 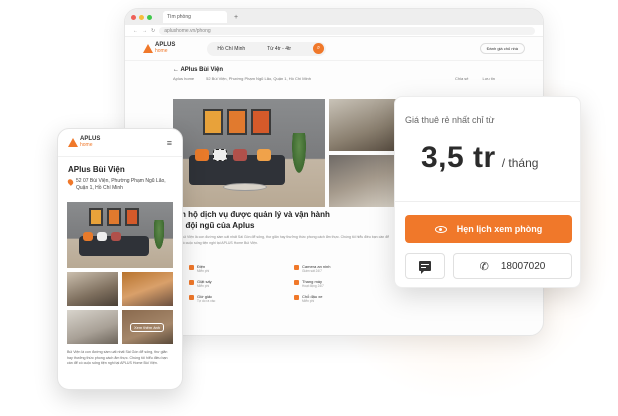 What do you see at coordinates (296, 297) in the screenshot?
I see `parking-icon` at bounding box center [296, 297].